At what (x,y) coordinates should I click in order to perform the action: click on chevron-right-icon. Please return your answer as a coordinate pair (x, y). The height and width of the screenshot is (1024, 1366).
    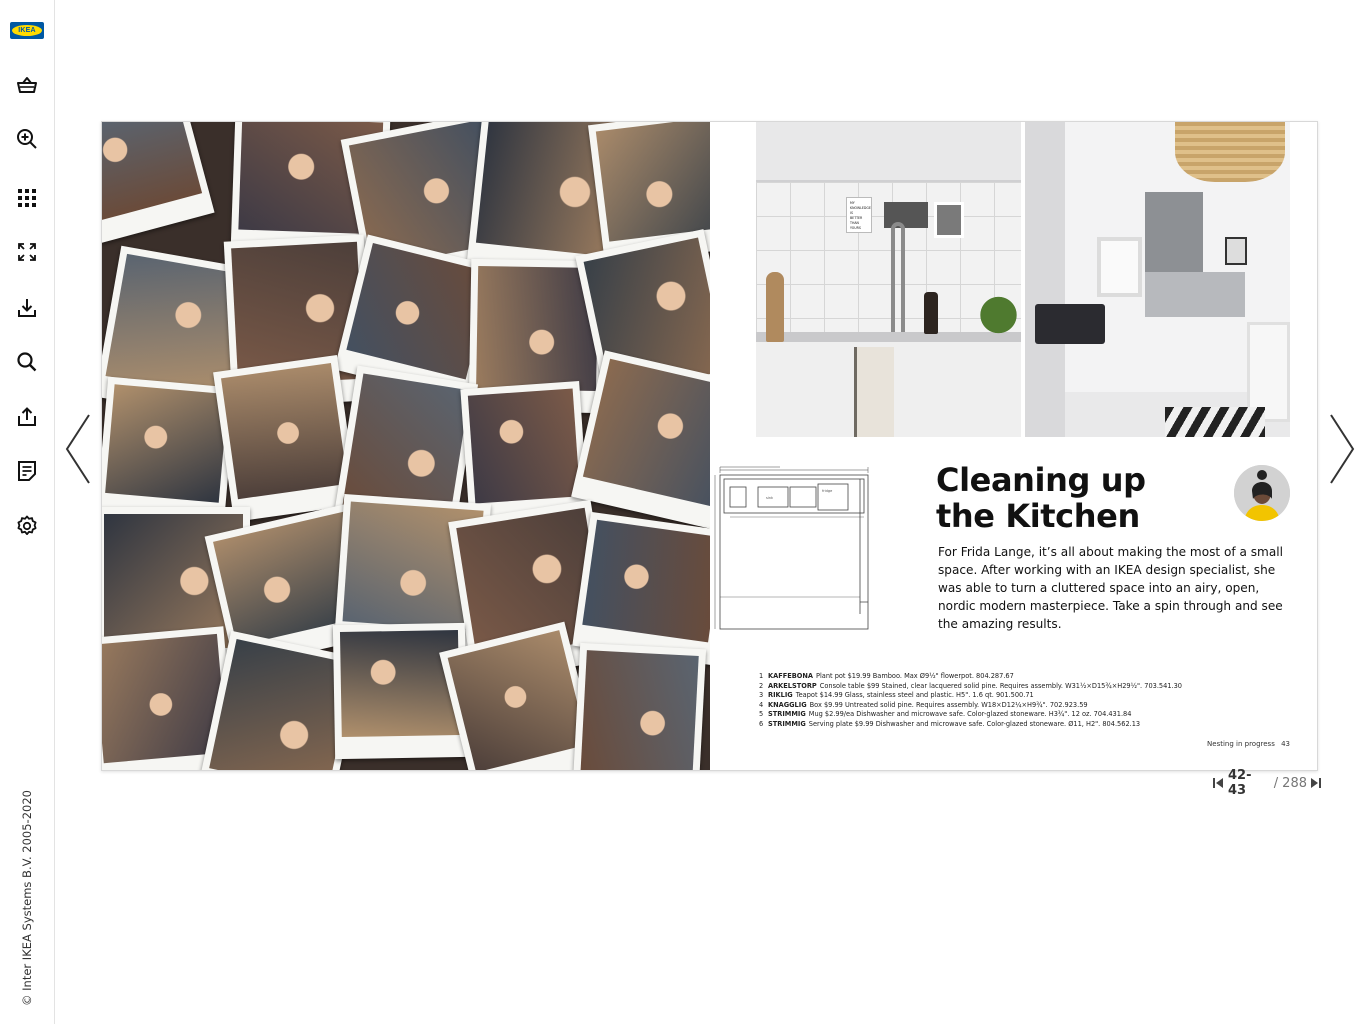
    Looking at the image, I should click on (1342, 449).